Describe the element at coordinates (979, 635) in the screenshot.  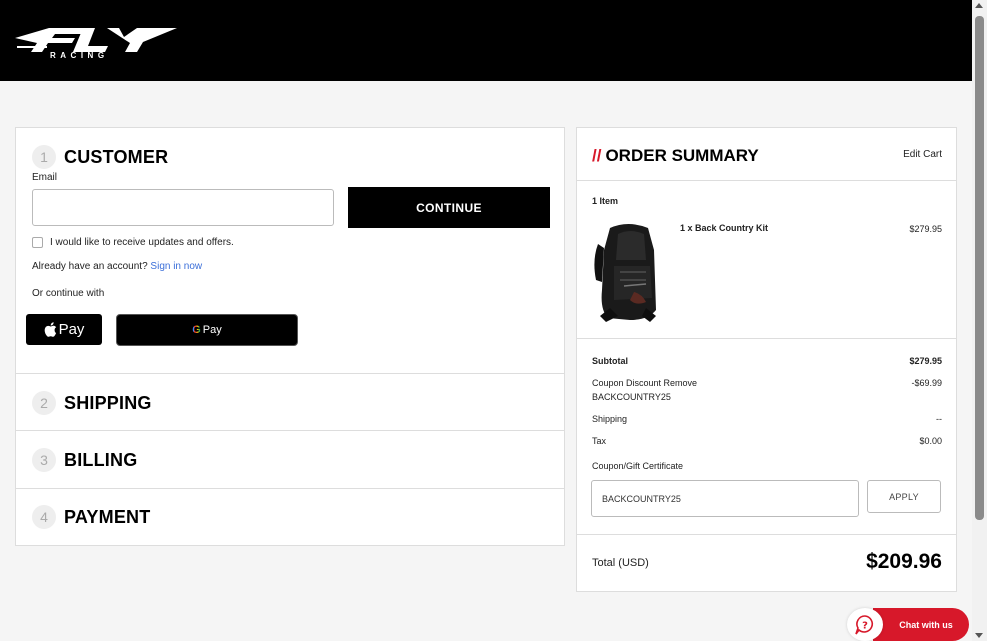
I see `scroll-down-arrow-icon` at that location.